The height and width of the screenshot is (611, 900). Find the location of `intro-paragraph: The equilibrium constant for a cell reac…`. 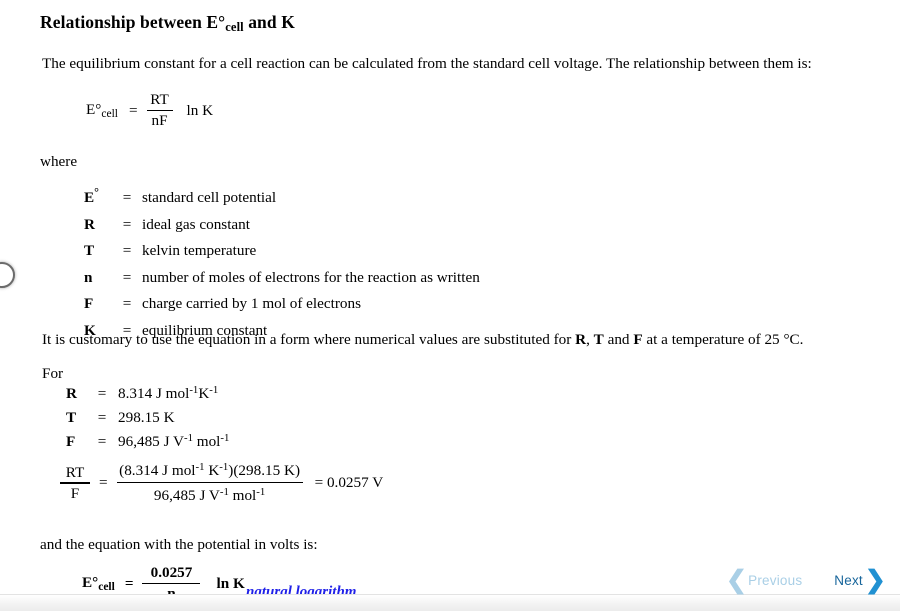

intro-paragraph: The equilibrium constant for a cell reac… is located at coordinates (427, 63).